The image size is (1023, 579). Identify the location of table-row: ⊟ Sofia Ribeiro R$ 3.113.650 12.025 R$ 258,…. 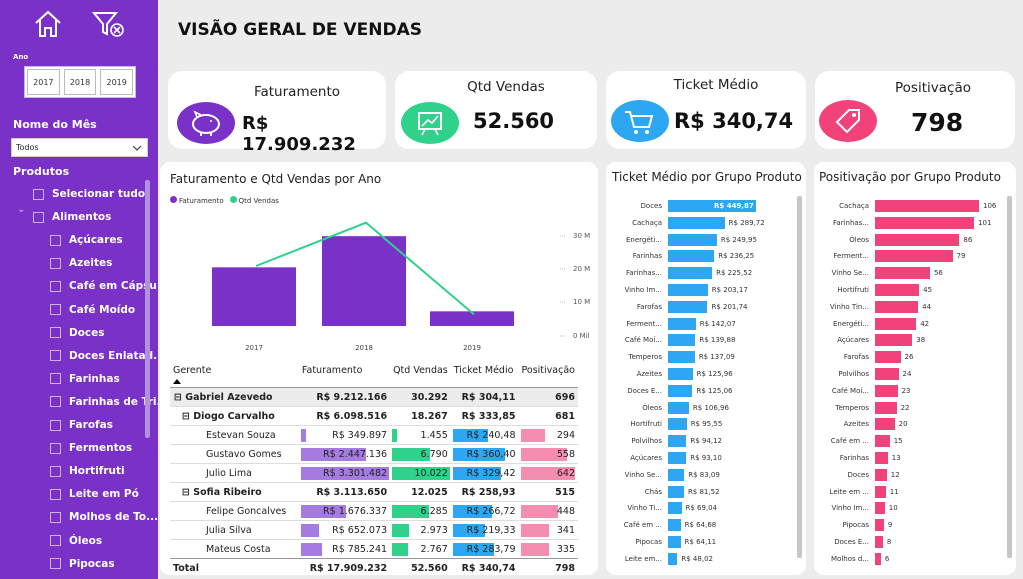
(374, 492).